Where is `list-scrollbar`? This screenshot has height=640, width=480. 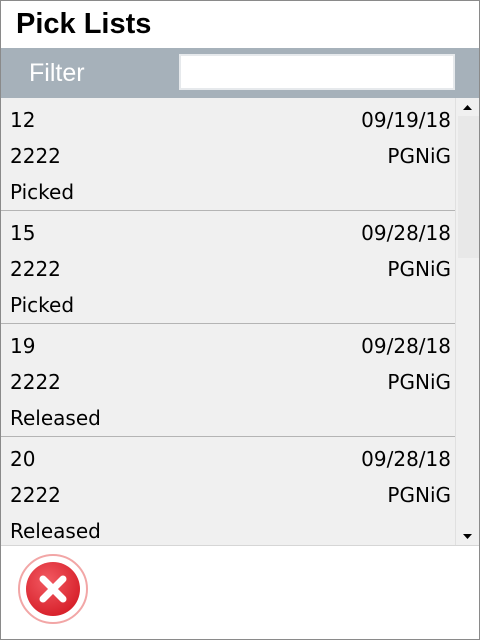
list-scrollbar is located at coordinates (467, 321).